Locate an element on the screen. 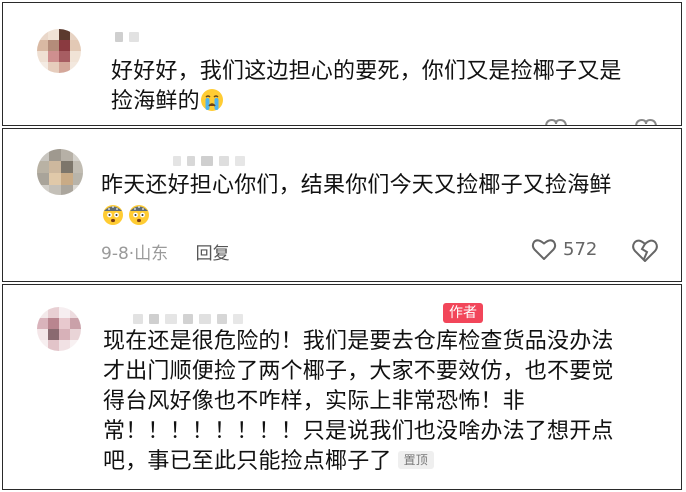  dislike-icon-partial is located at coordinates (646, 122).